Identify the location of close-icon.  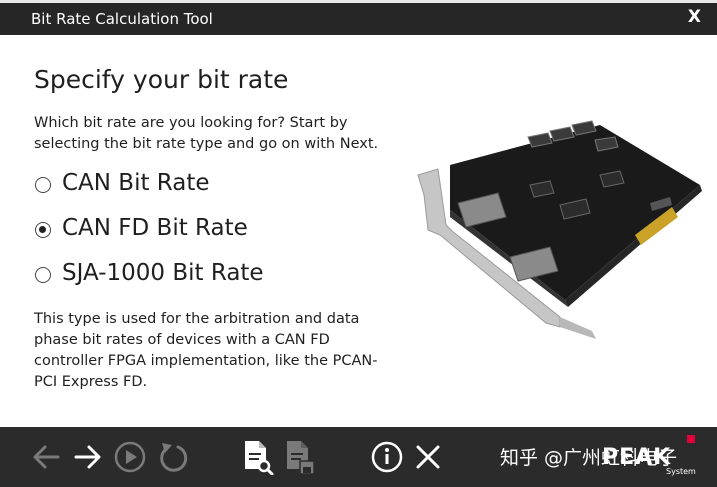
(428, 457).